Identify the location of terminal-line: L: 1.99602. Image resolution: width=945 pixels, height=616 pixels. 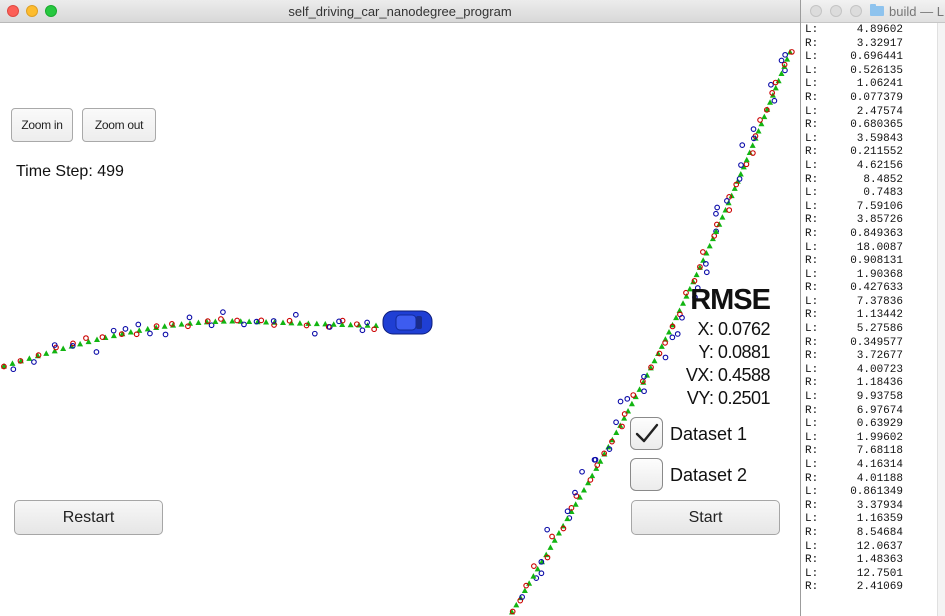
(865, 439).